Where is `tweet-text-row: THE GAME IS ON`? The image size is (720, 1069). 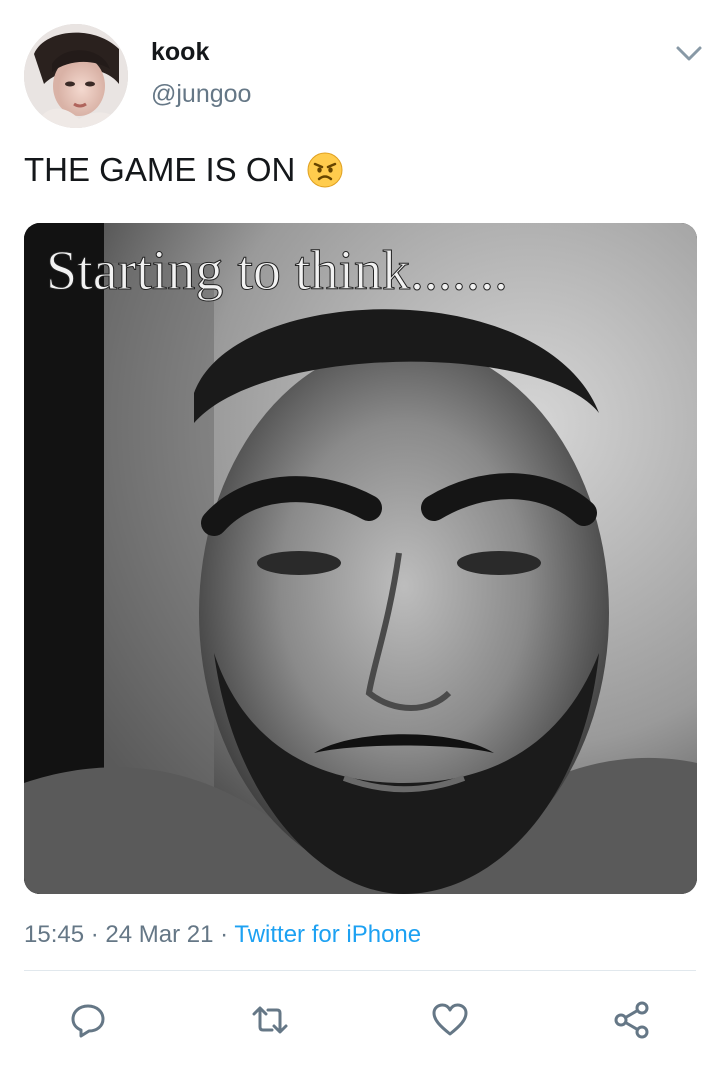 tweet-text-row: THE GAME IS ON is located at coordinates (183, 170).